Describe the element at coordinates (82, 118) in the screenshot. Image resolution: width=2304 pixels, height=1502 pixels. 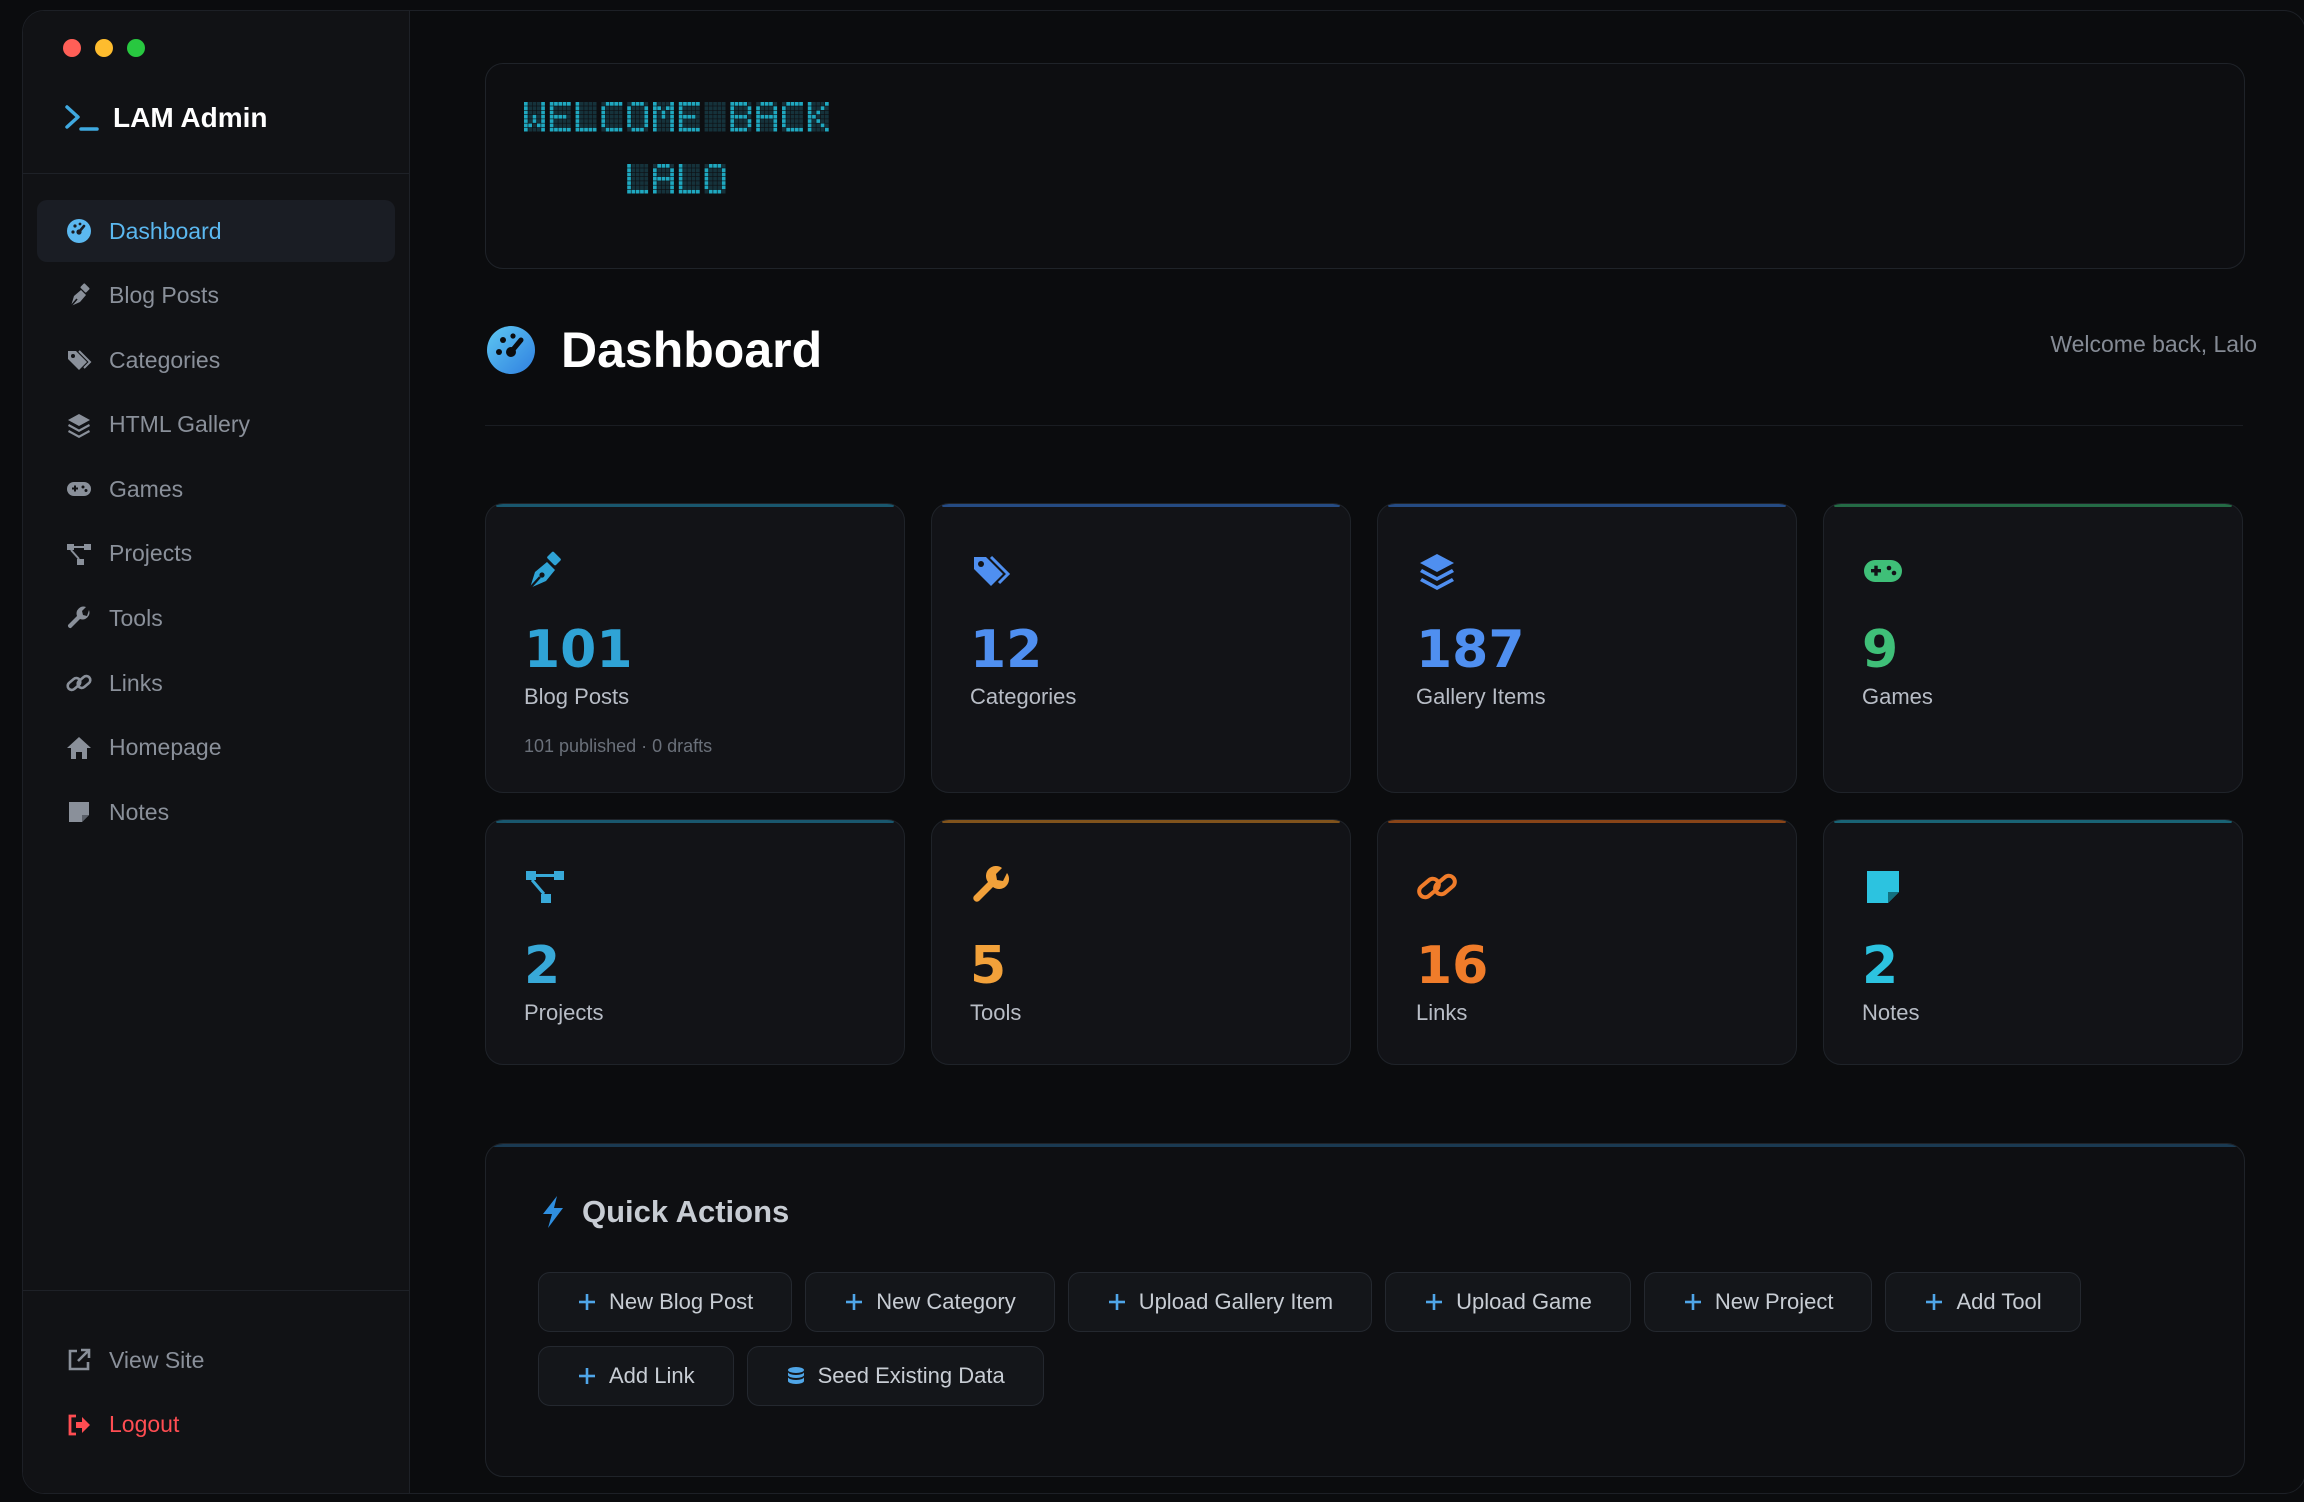
I see `terminal-icon` at that location.